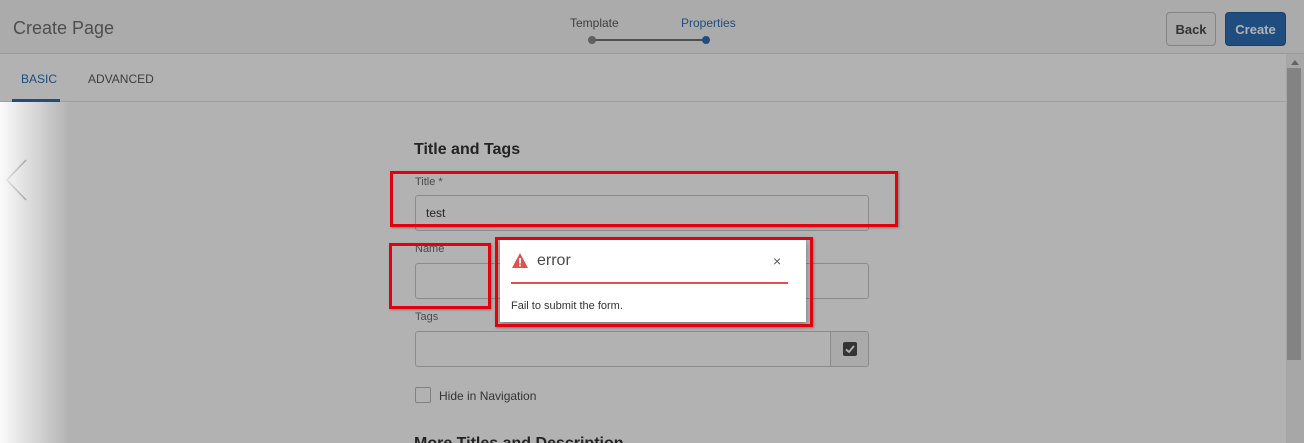 The width and height of the screenshot is (1304, 443). Describe the element at coordinates (777, 261) in the screenshot. I see `close-icon: ×` at that location.